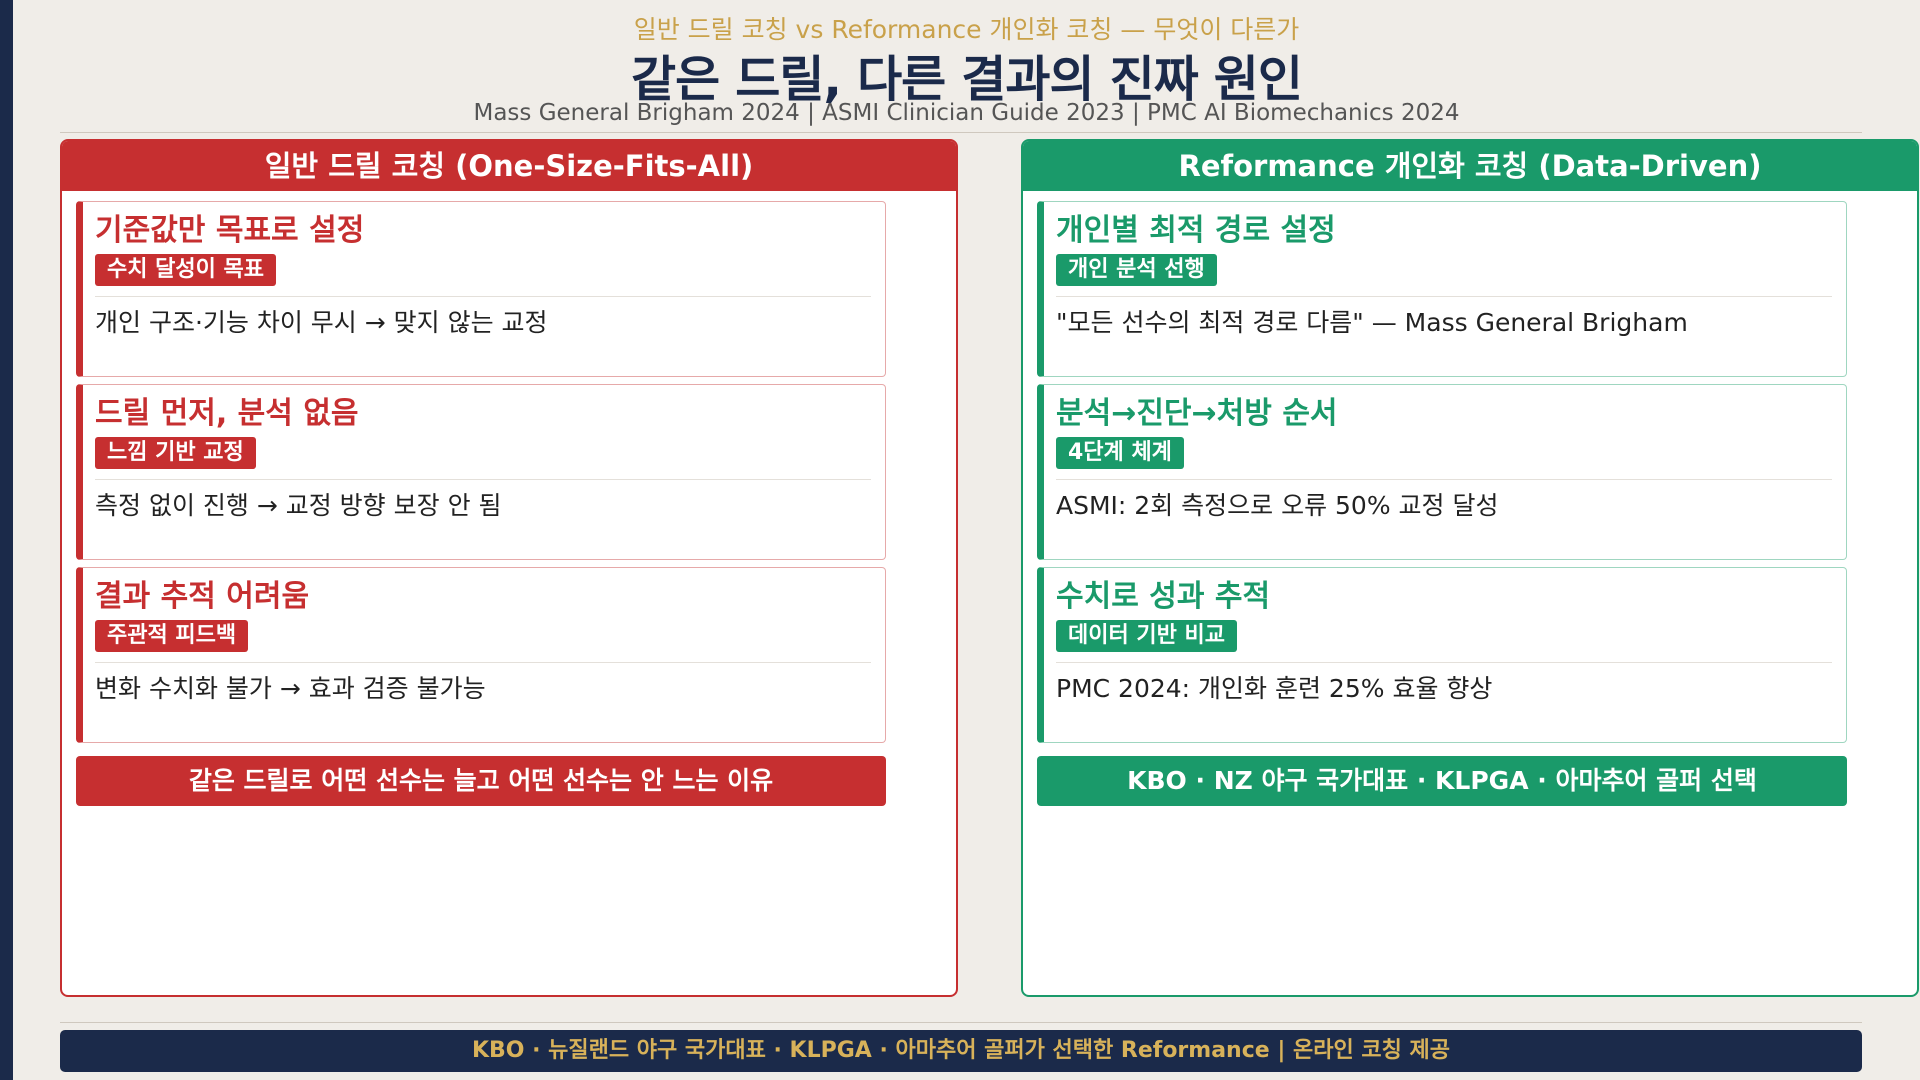 This screenshot has height=1080, width=1920. What do you see at coordinates (1196, 230) in the screenshot?
I see `card-title: 개인별 최적 경로 설정` at bounding box center [1196, 230].